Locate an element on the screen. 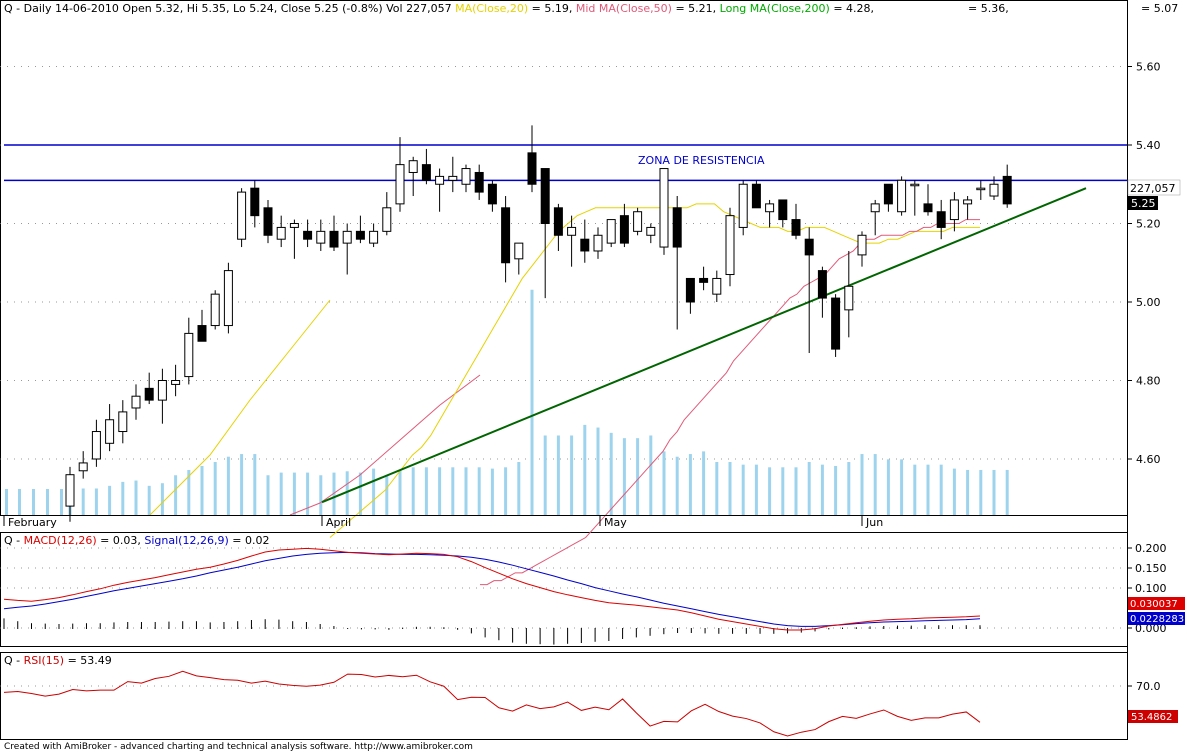  header-extra-1: = 5.36, is located at coordinates (988, 8).